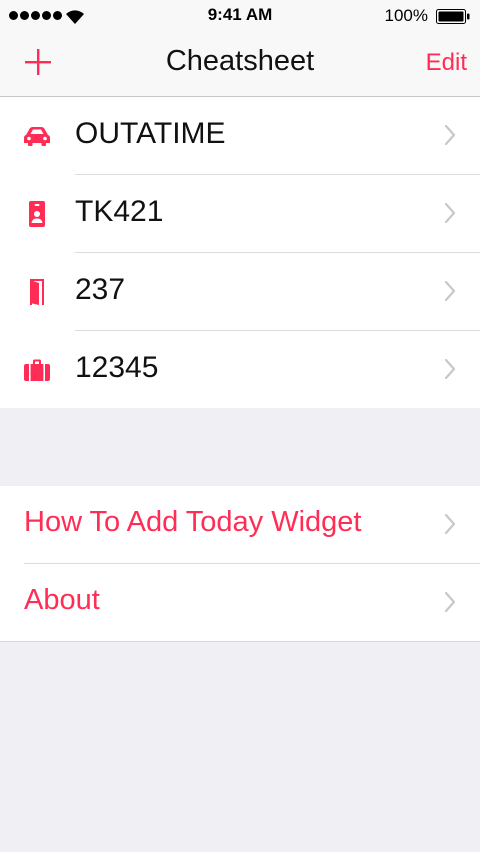 The width and height of the screenshot is (480, 852). I want to click on cheat-label: 12345, so click(117, 367).